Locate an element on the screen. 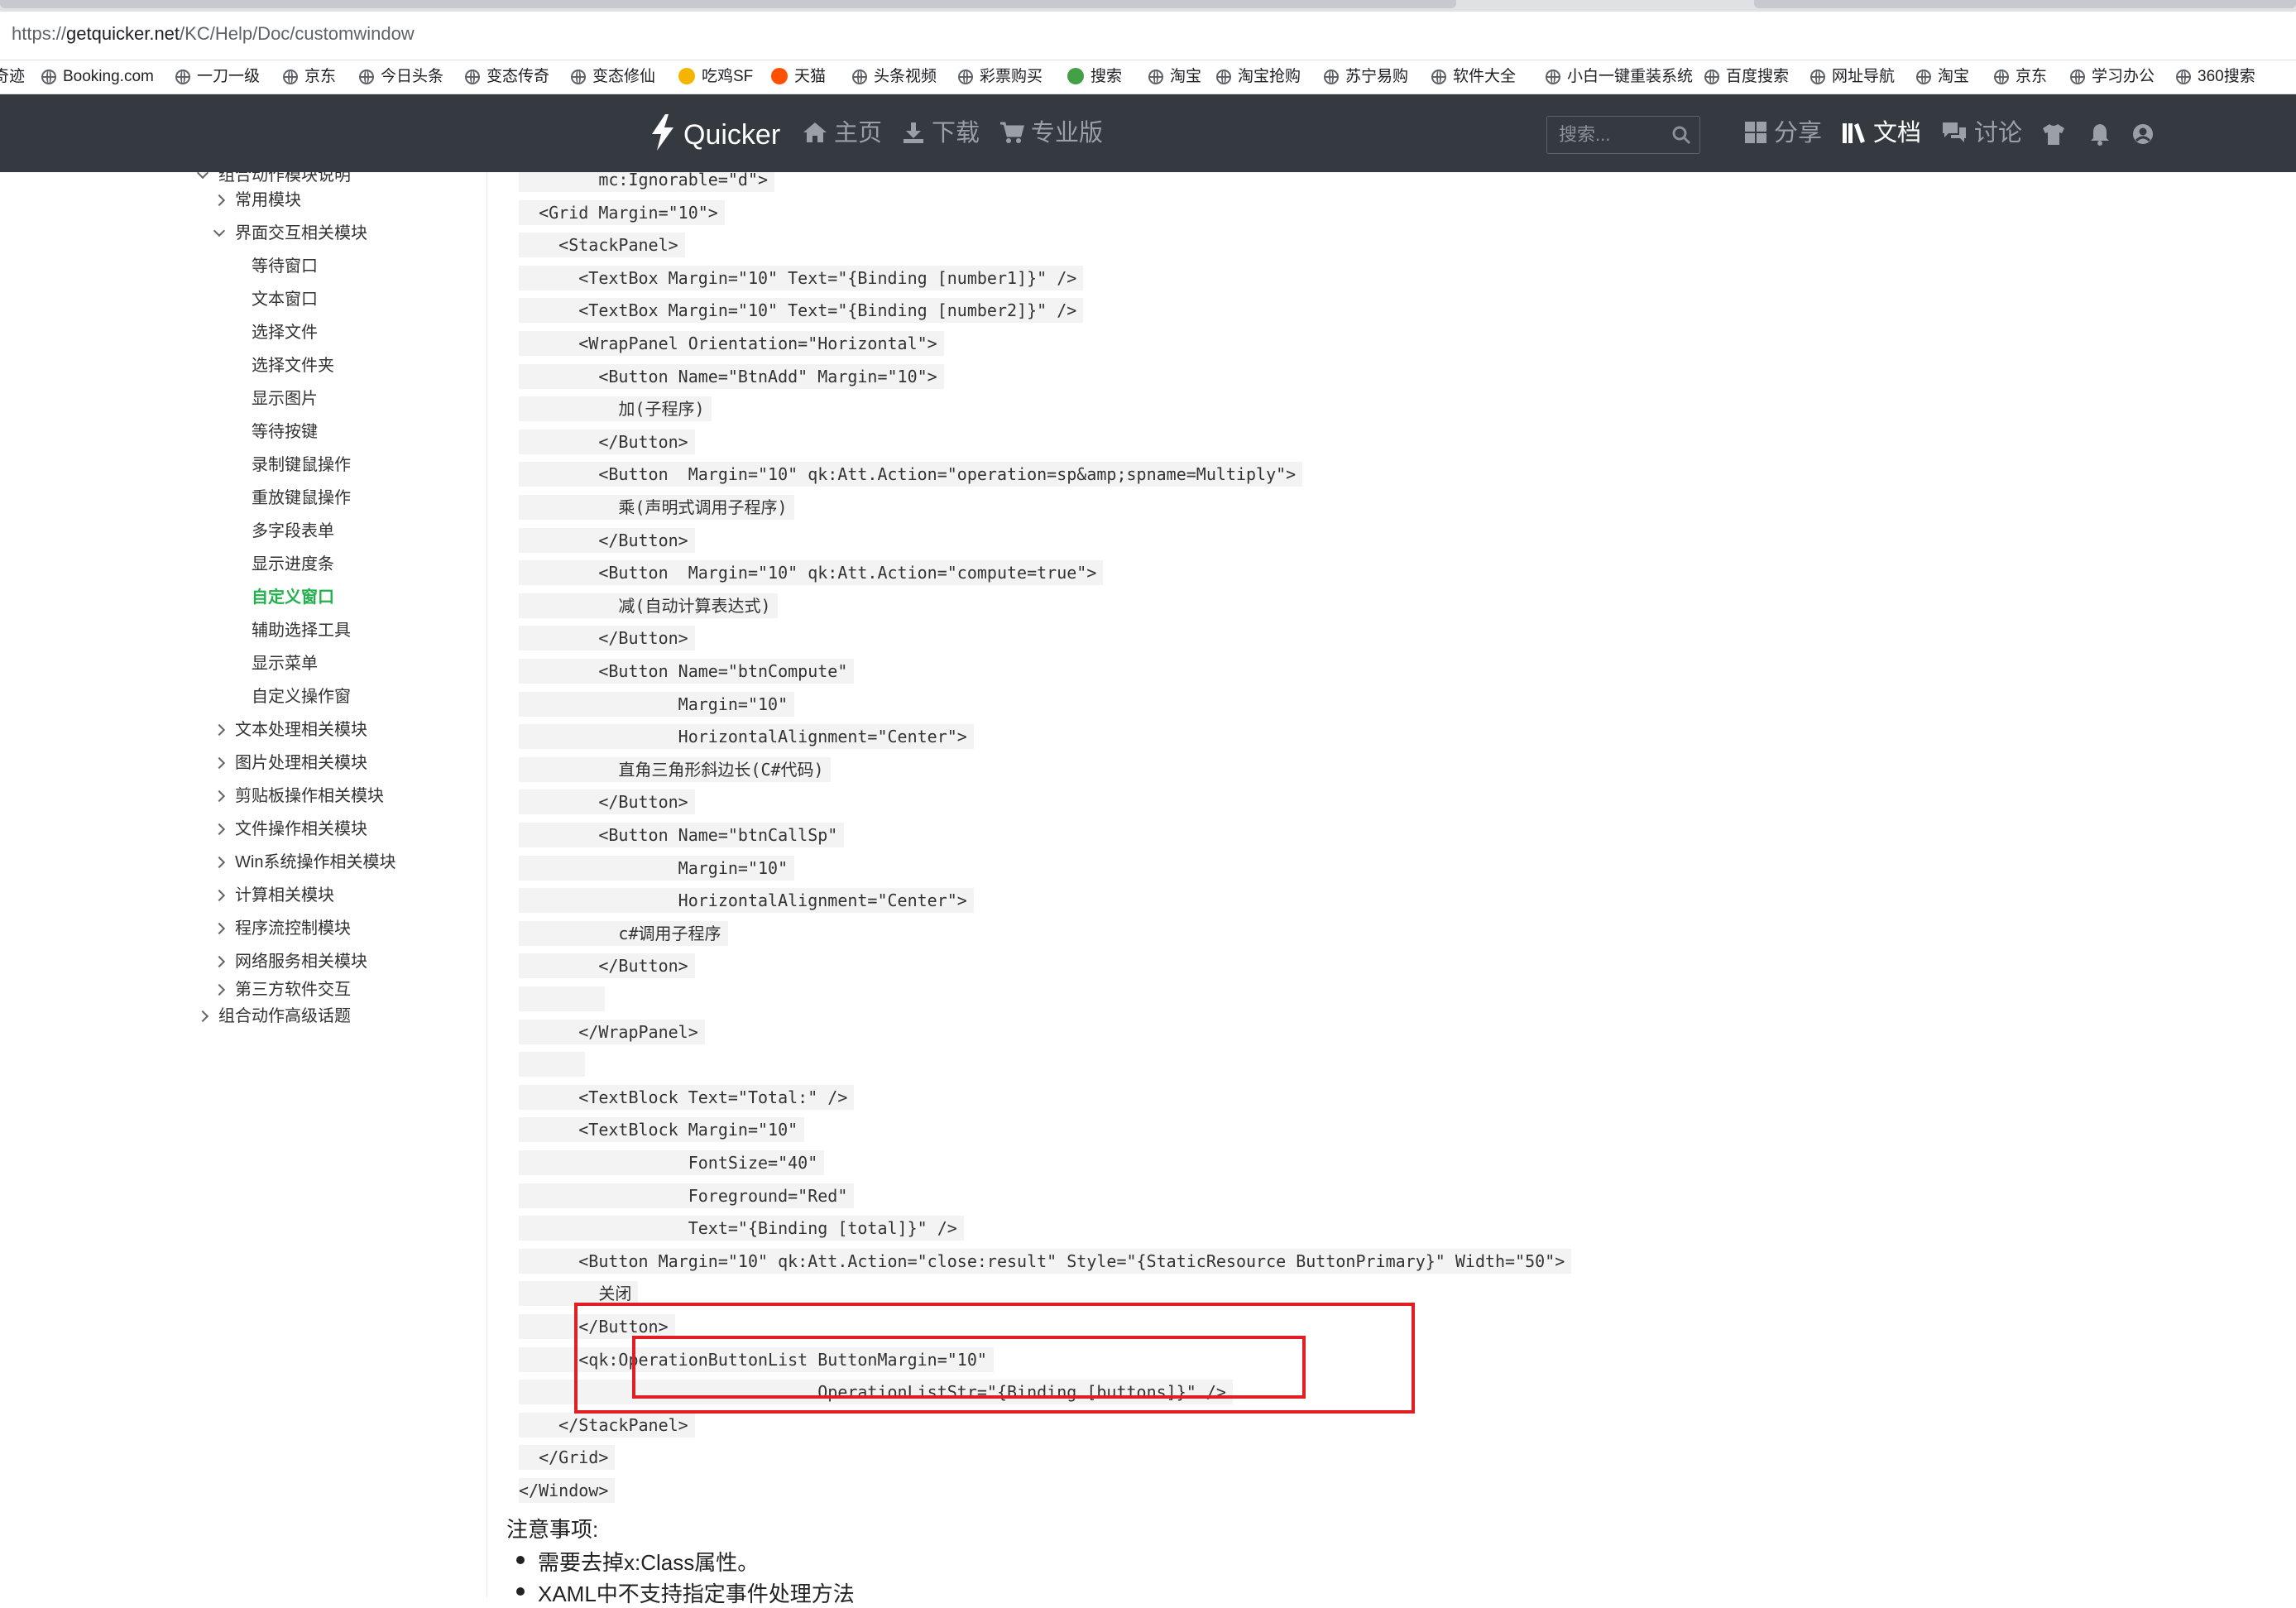  sidebar-item: 剪贴板操作相关模块 is located at coordinates (309, 796).